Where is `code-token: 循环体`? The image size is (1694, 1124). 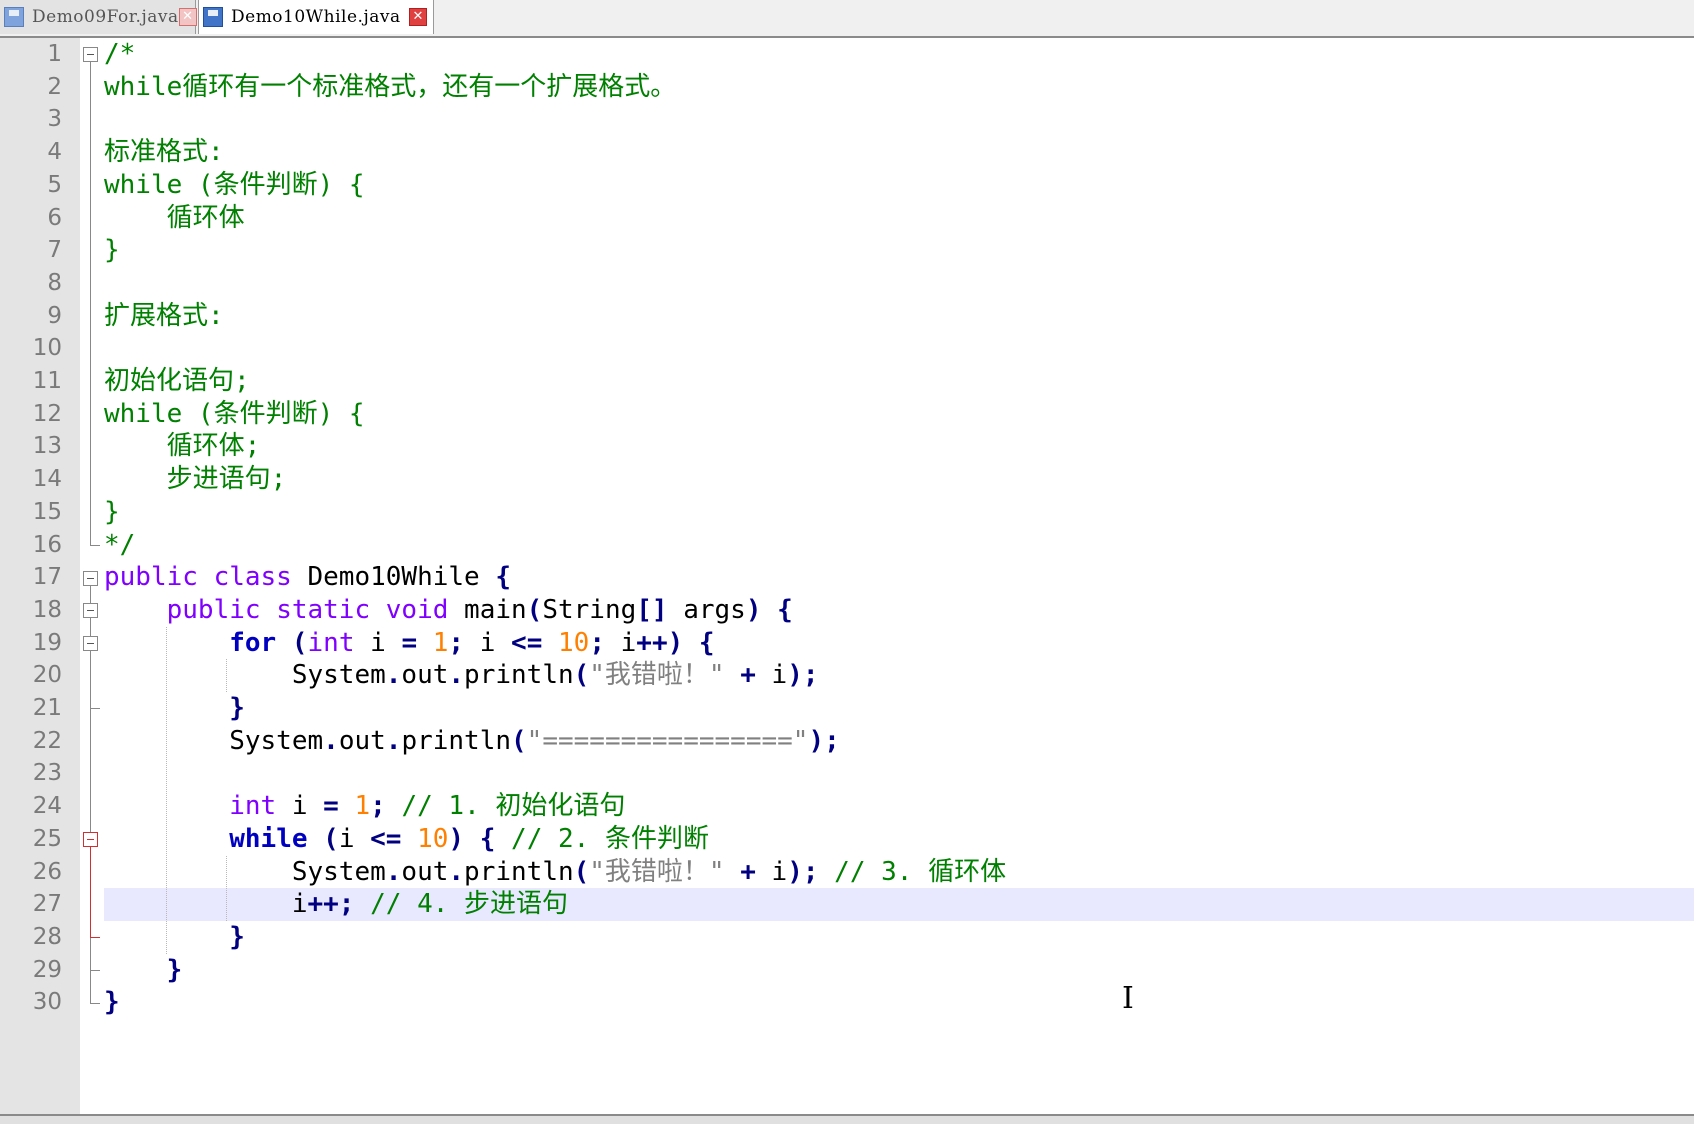
code-token: 循环体 is located at coordinates (174, 217).